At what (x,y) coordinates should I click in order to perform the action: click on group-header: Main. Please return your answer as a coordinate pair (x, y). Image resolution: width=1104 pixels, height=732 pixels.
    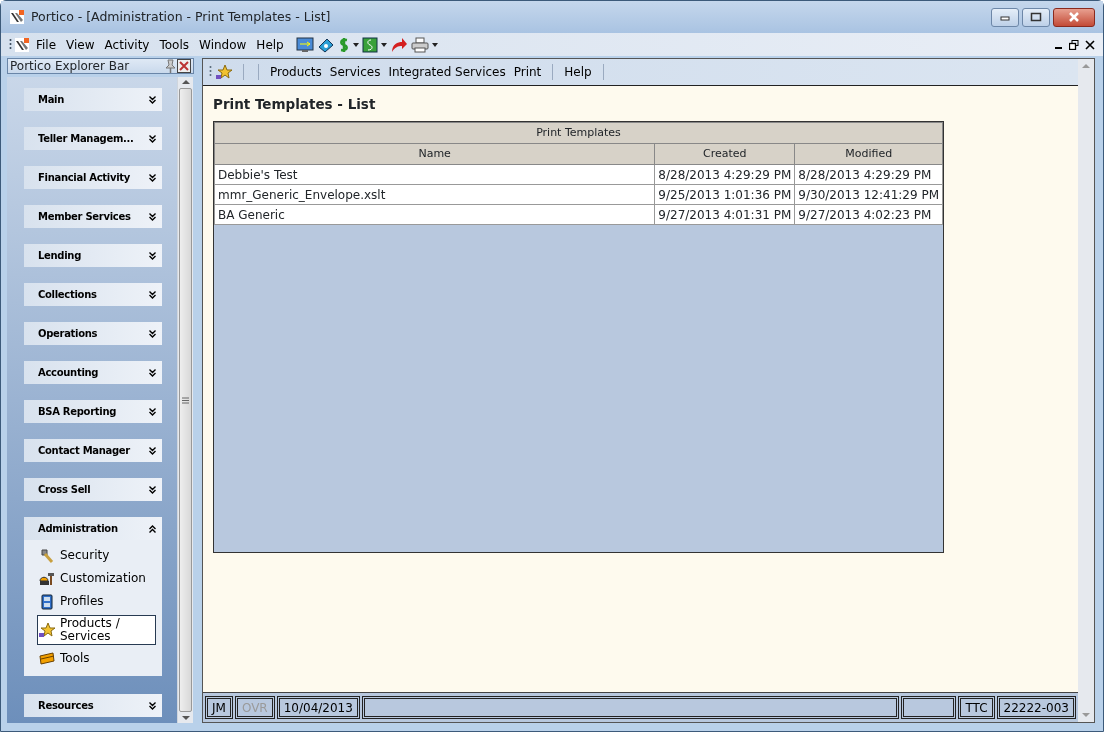
    Looking at the image, I should click on (93, 99).